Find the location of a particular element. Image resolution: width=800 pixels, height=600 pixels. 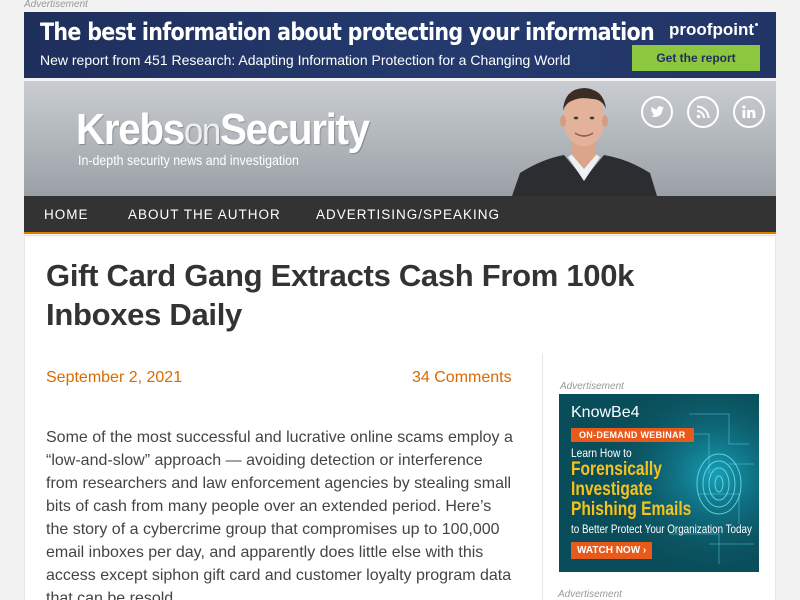

logo-on: on is located at coordinates (202, 132).